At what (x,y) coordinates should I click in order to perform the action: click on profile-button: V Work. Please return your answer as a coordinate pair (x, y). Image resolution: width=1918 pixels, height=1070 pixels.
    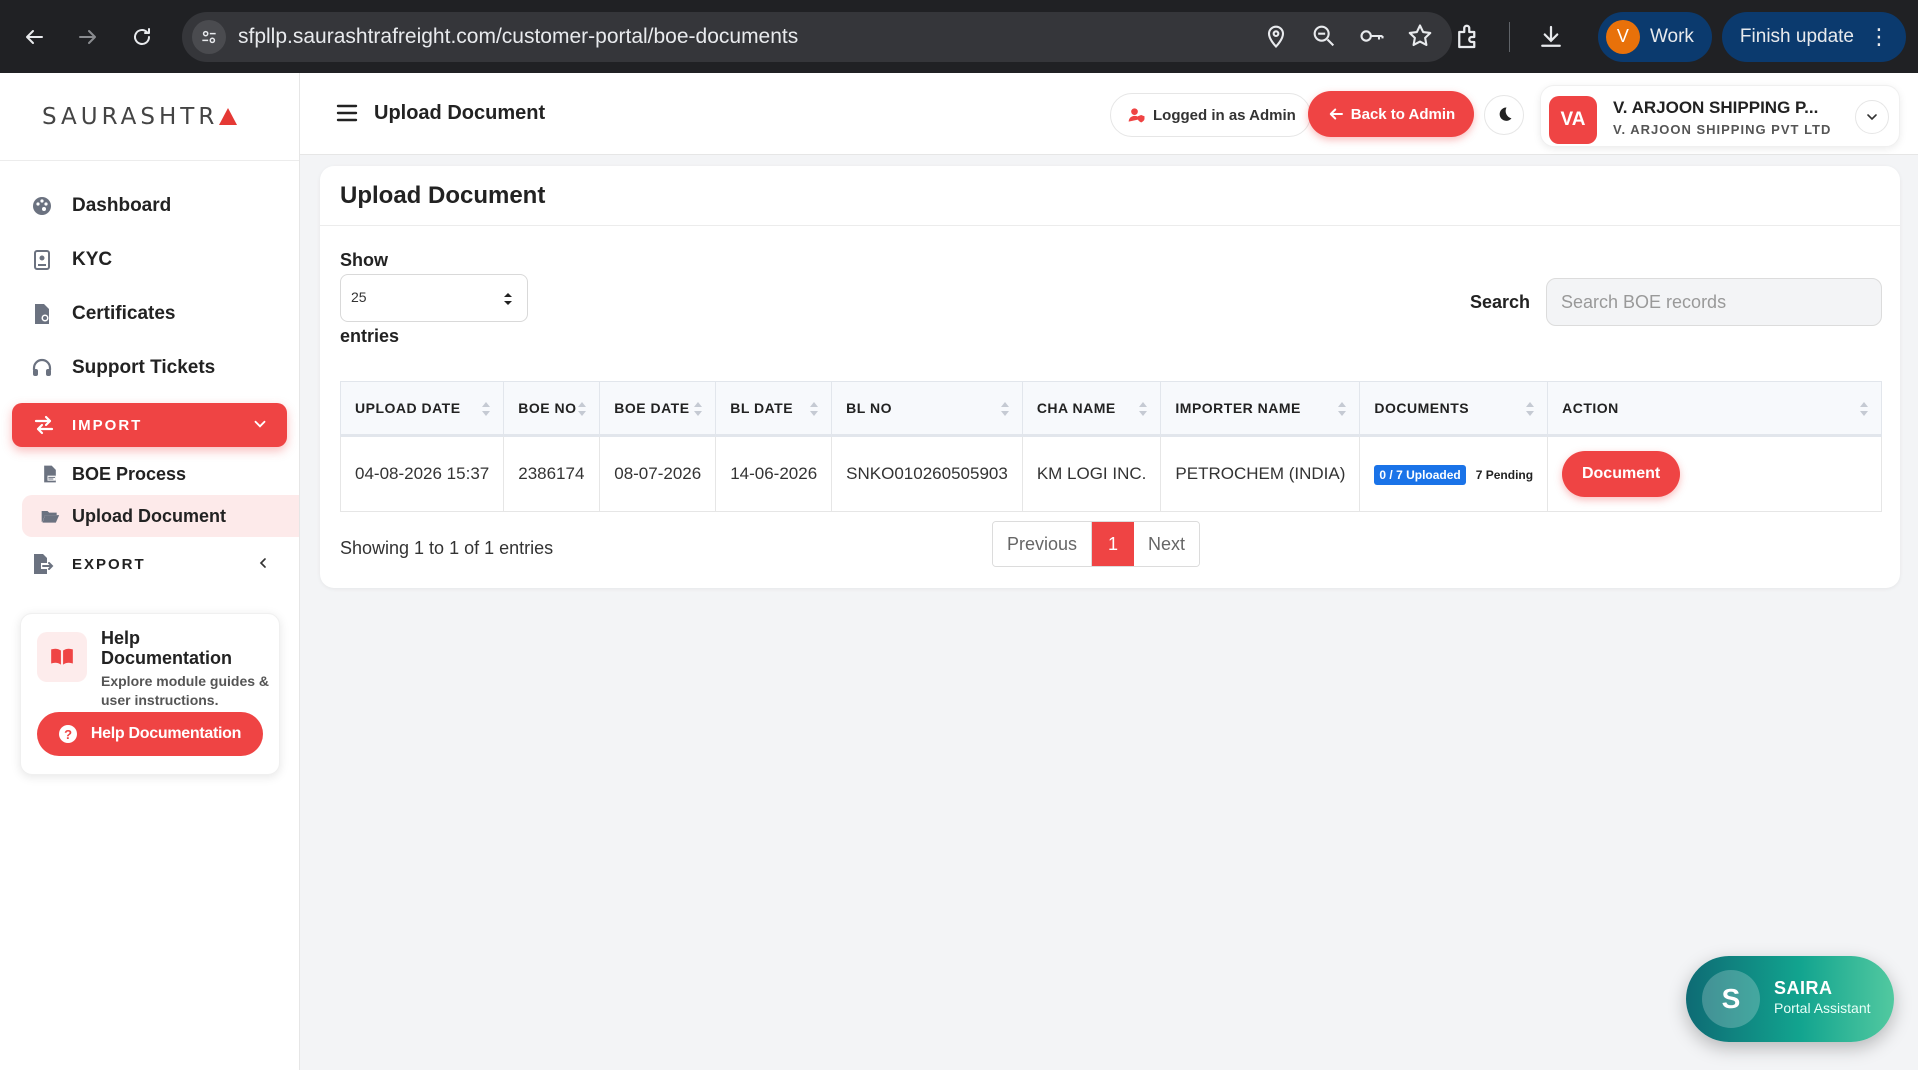
    Looking at the image, I should click on (1654, 36).